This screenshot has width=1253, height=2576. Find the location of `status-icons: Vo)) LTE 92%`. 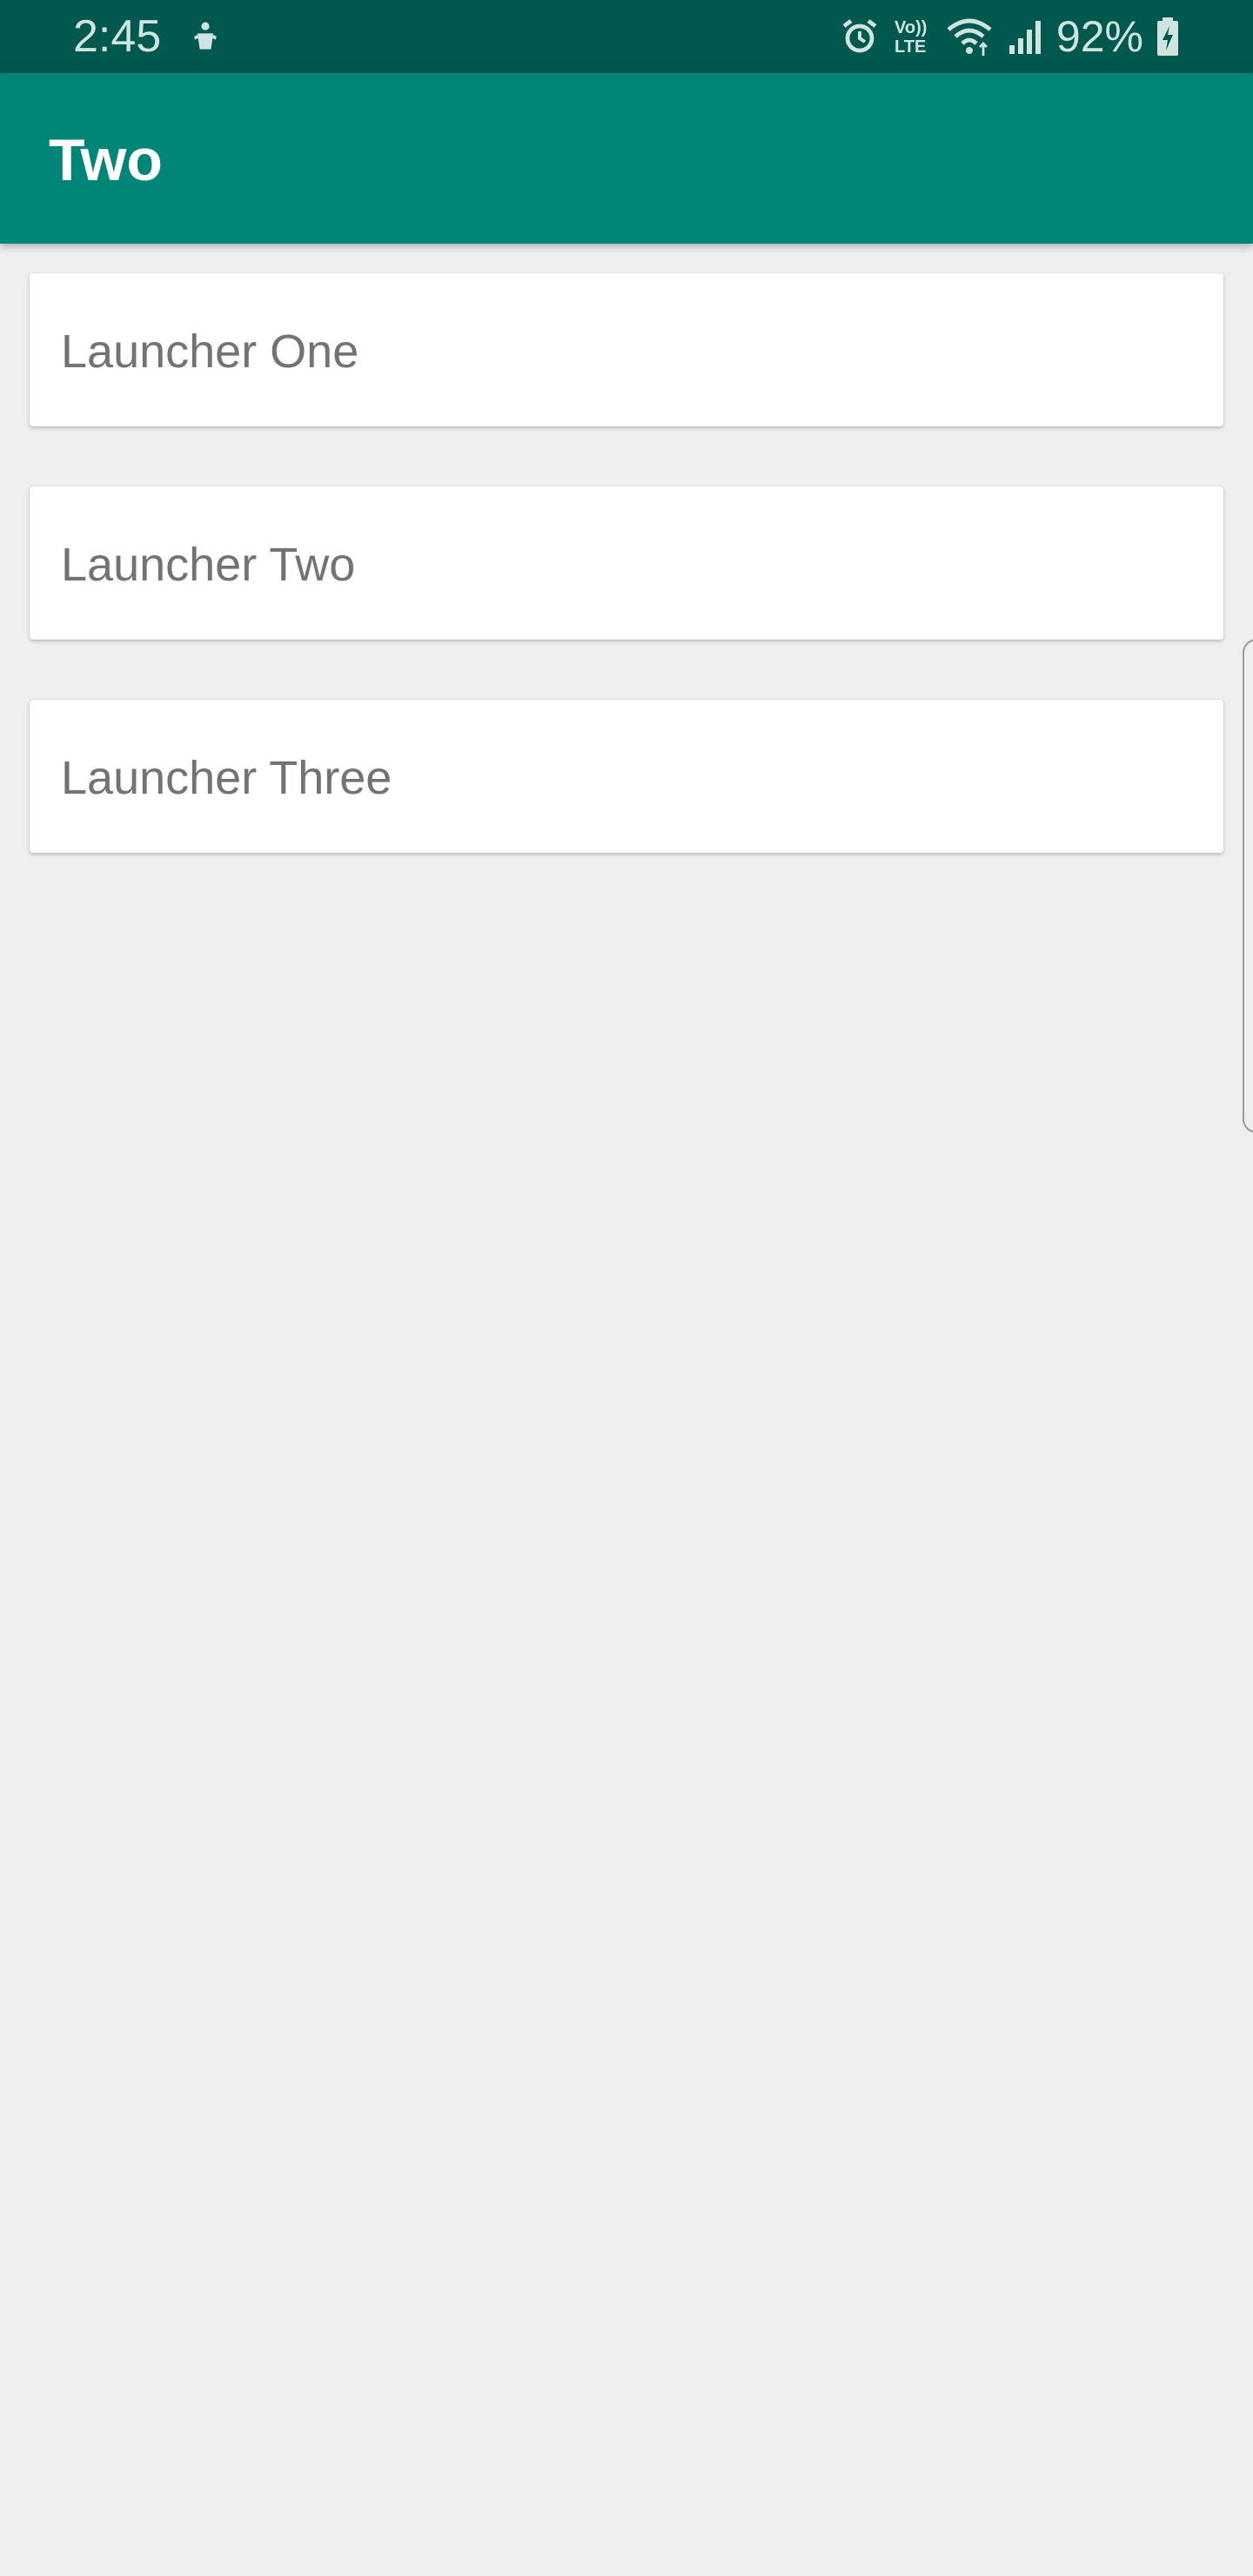

status-icons: Vo)) LTE 92% is located at coordinates (1010, 37).